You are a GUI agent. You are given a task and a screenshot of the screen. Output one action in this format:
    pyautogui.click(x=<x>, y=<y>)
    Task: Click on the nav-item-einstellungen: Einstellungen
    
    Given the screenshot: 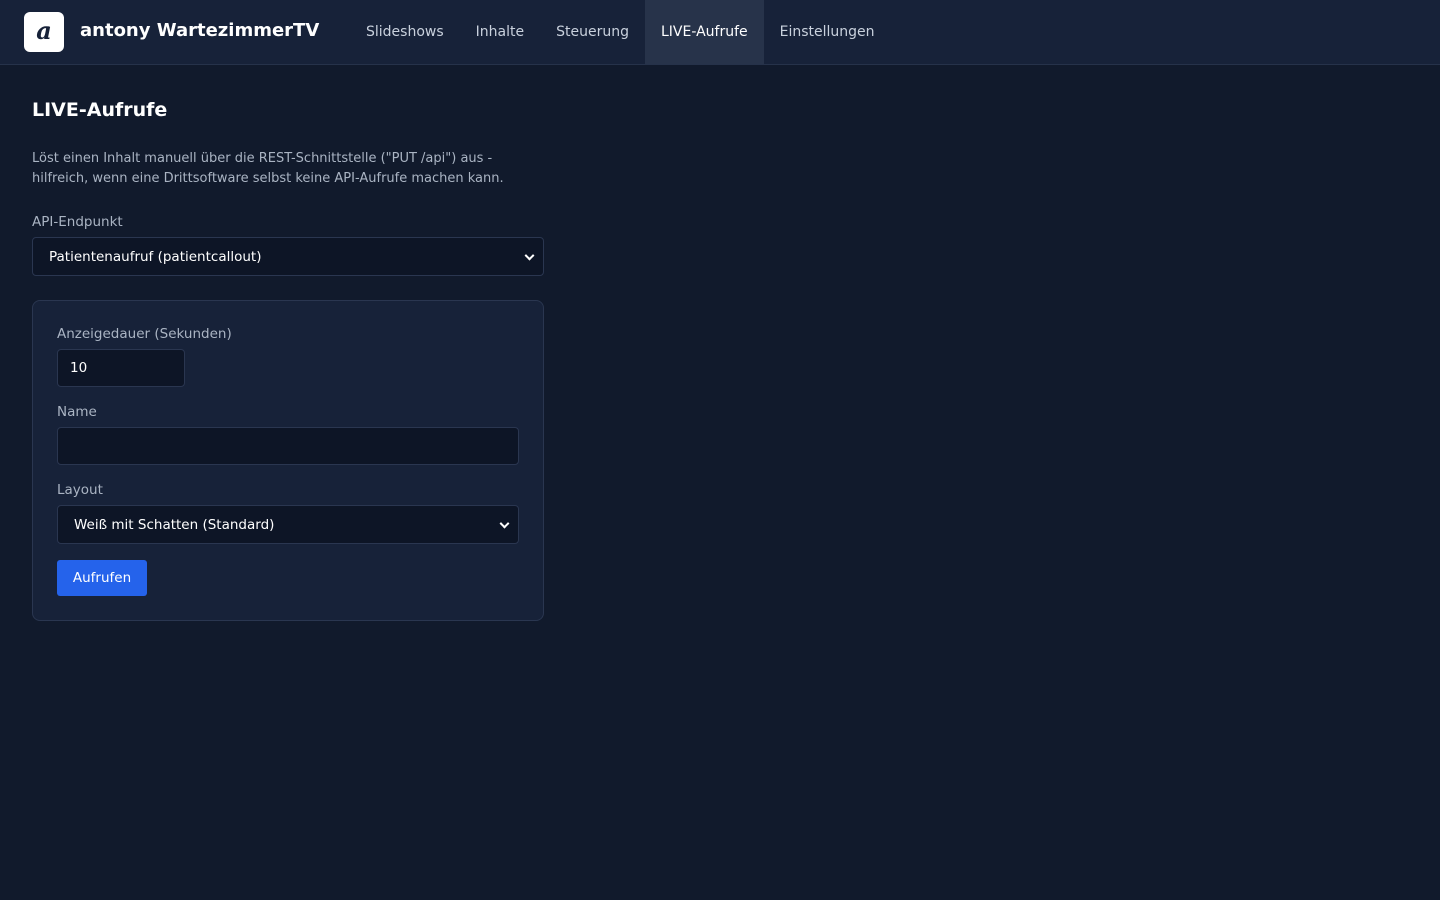 What is the action you would take?
    pyautogui.click(x=827, y=32)
    